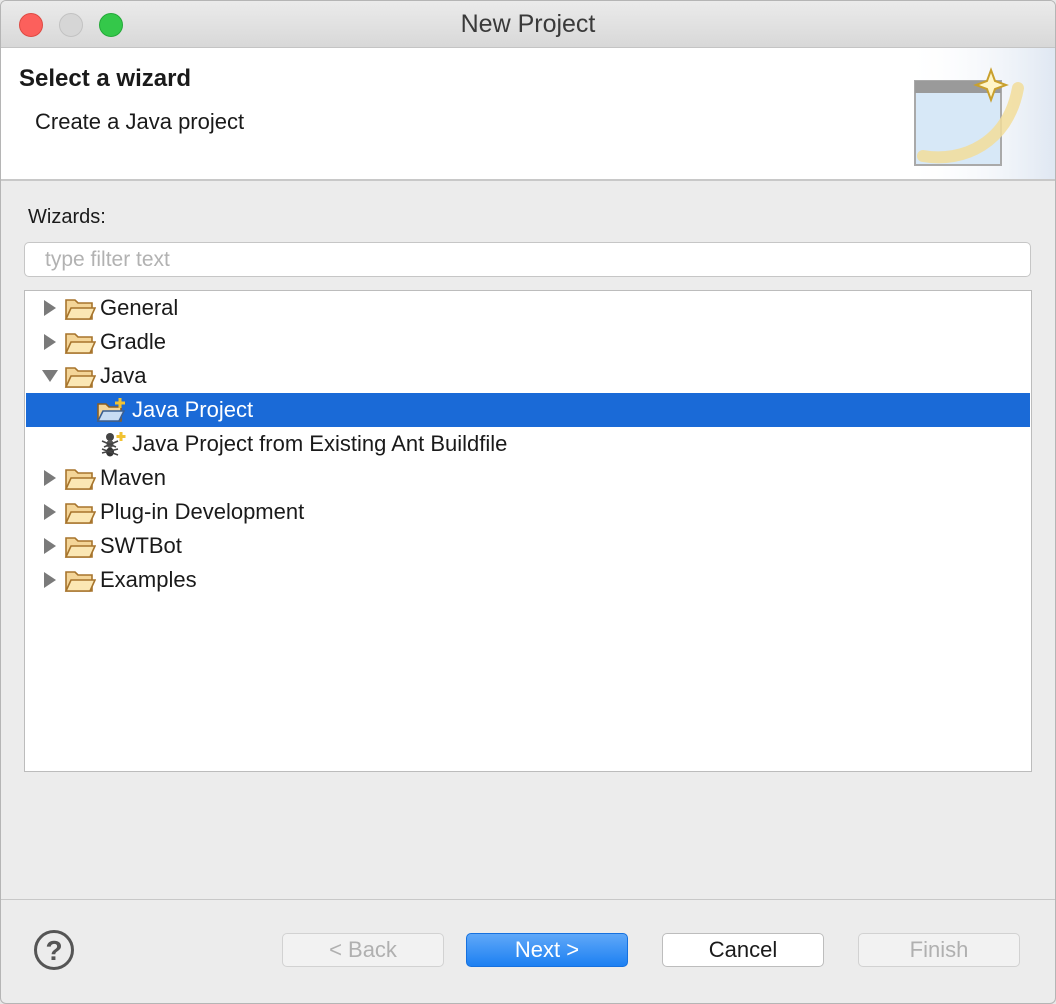 Image resolution: width=1056 pixels, height=1004 pixels. Describe the element at coordinates (113, 444) in the screenshot. I see `ant-icon` at that location.